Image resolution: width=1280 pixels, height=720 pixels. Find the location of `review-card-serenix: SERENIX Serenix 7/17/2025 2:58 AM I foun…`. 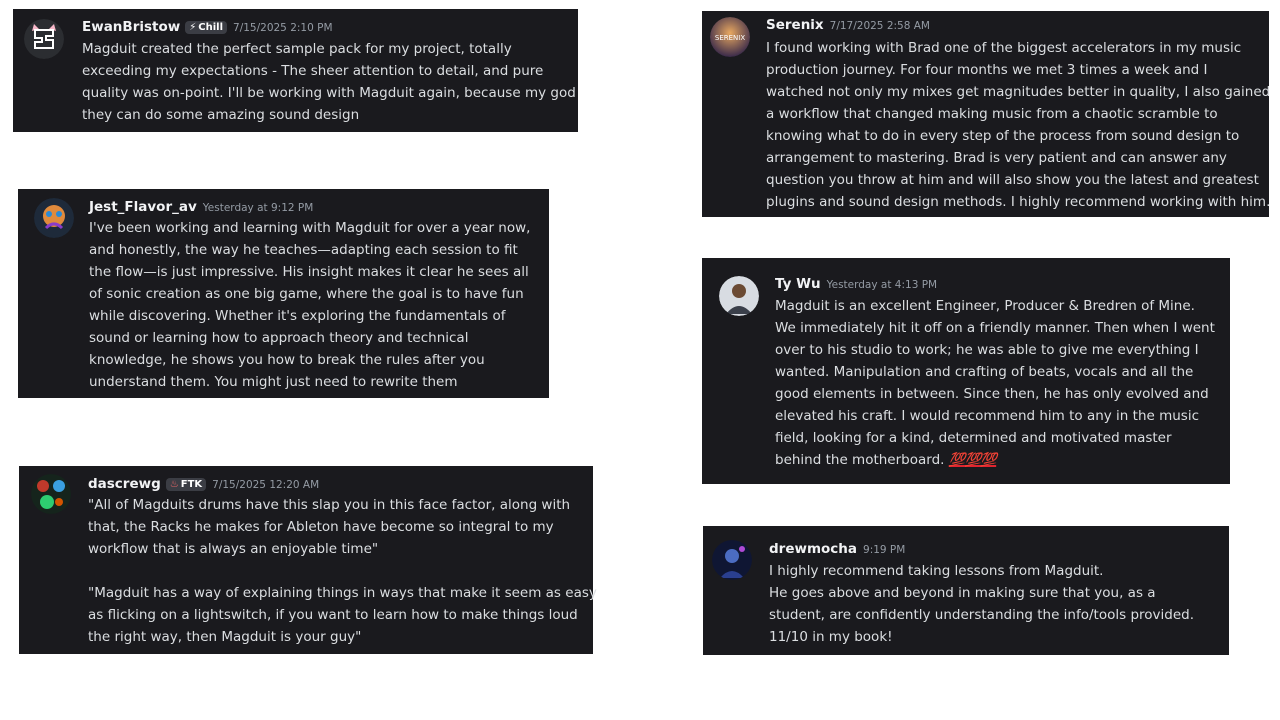

review-card-serenix: SERENIX Serenix 7/17/2025 2:58 AM I foun… is located at coordinates (986, 114).